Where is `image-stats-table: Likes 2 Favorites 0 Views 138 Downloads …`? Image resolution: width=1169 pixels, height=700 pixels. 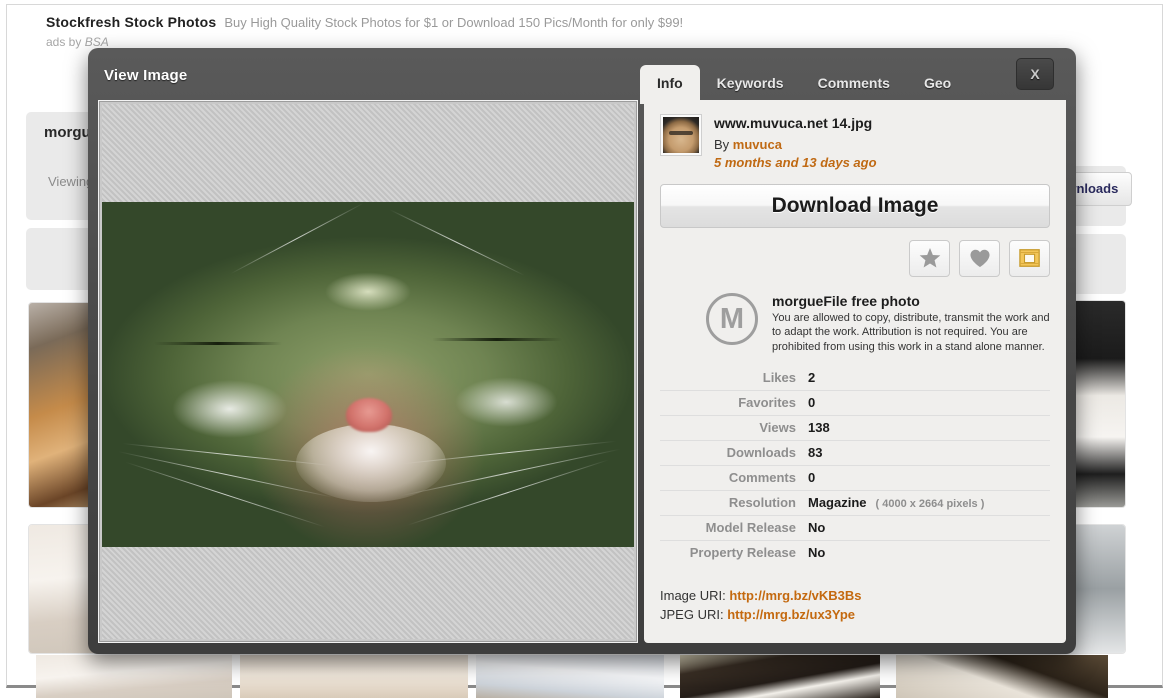 image-stats-table: Likes 2 Favorites 0 Views 138 Downloads … is located at coordinates (855, 465).